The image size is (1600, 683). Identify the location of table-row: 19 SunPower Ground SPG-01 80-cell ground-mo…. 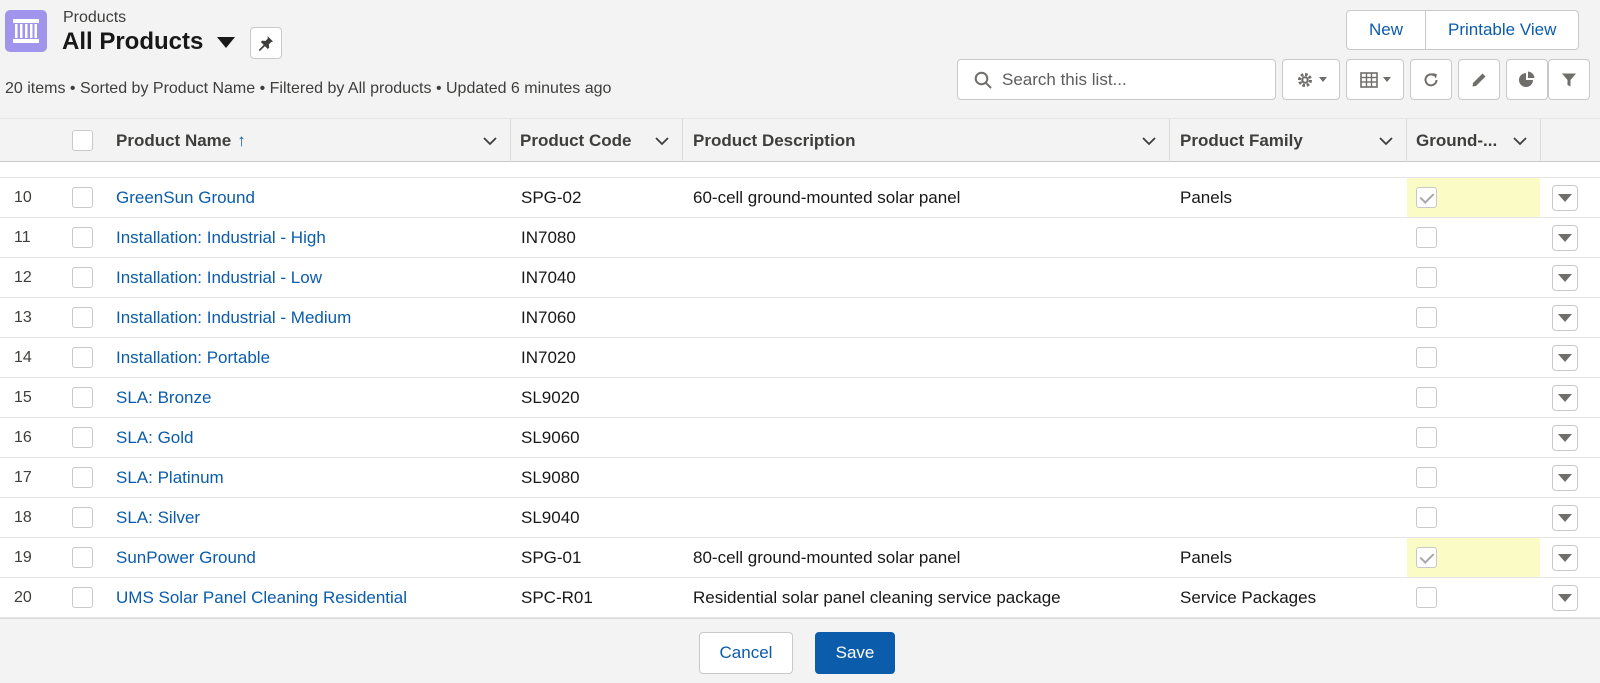
(800, 558).